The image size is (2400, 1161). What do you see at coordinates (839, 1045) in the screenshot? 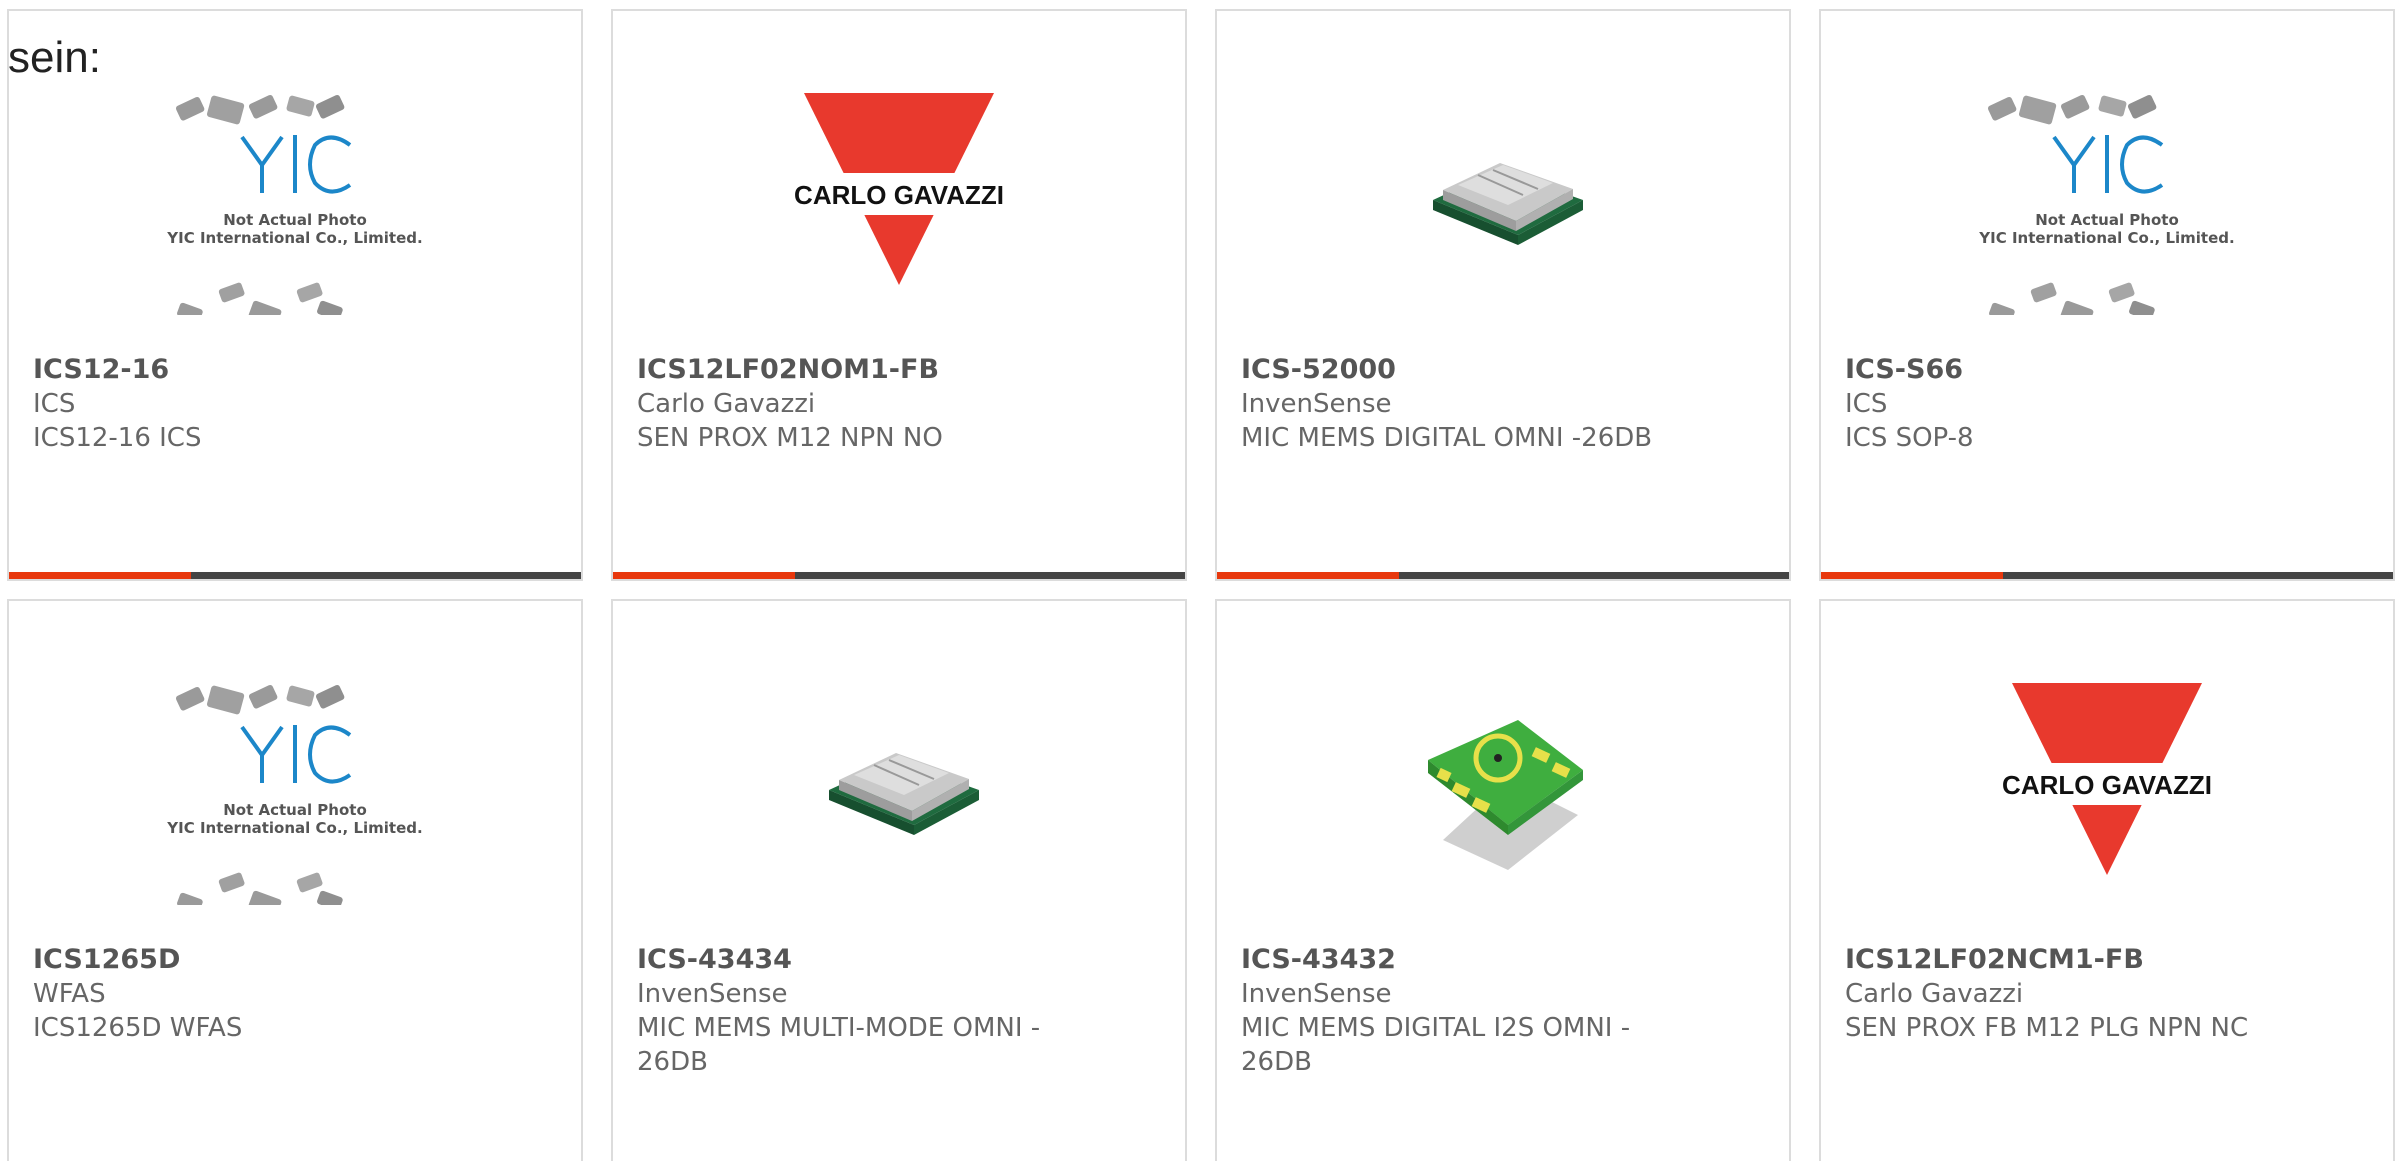
I see `description: MIC MEMS MULTI-MODE OMNI - 26DB` at bounding box center [839, 1045].